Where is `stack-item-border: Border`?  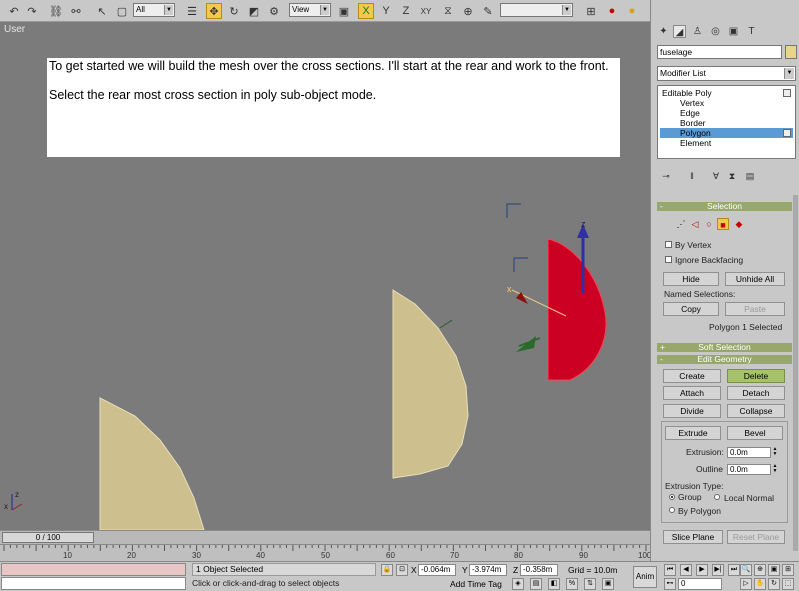
stack-item-border: Border is located at coordinates (726, 123).